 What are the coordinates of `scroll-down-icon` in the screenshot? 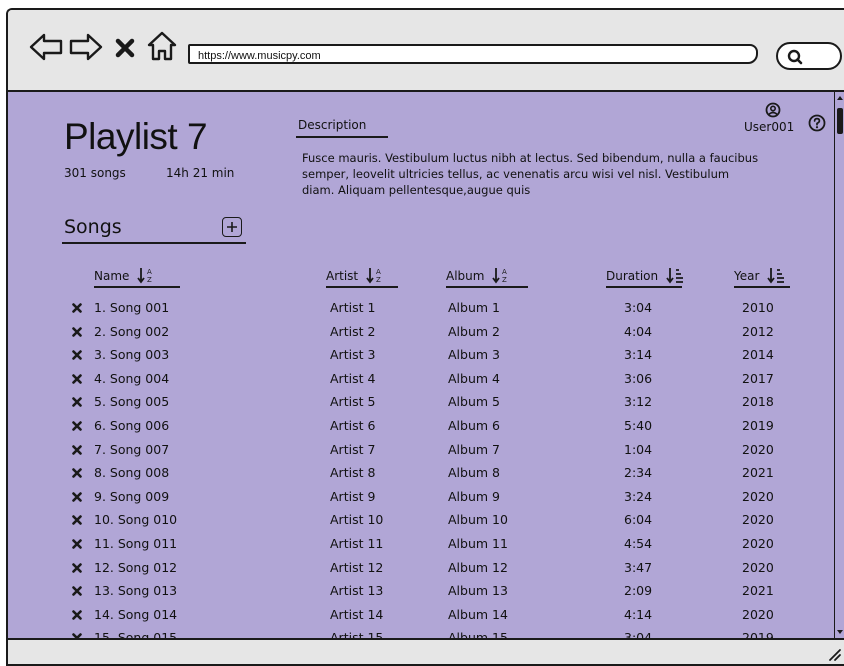 It's located at (840, 632).